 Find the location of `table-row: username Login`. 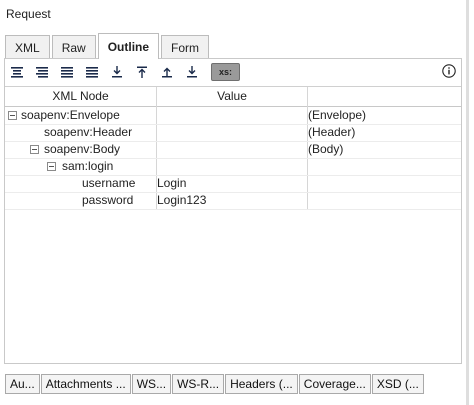

table-row: username Login is located at coordinates (233, 184).